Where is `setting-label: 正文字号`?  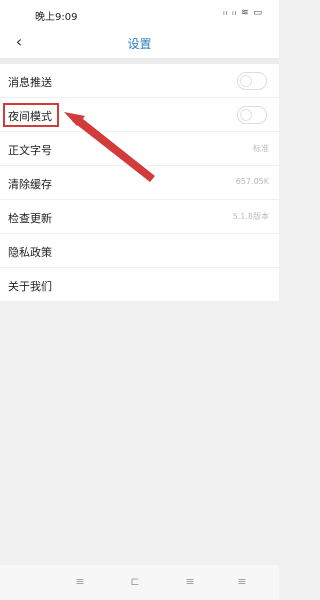
setting-label: 正文字号 is located at coordinates (30, 150).